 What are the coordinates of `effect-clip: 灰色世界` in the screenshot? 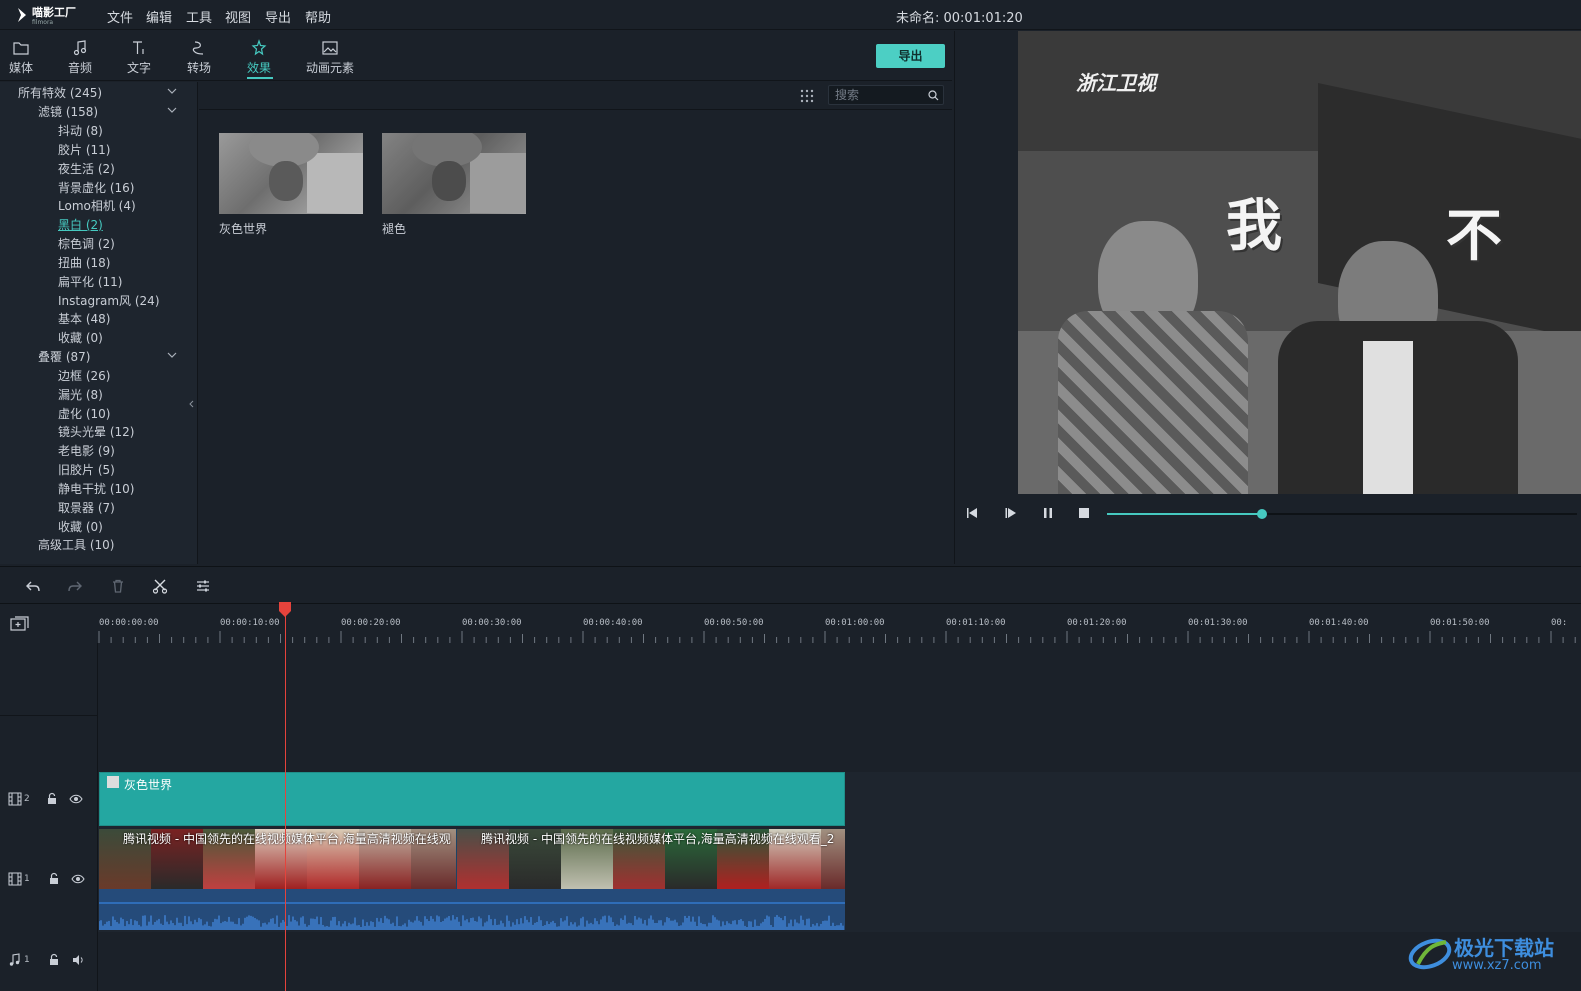 It's located at (472, 799).